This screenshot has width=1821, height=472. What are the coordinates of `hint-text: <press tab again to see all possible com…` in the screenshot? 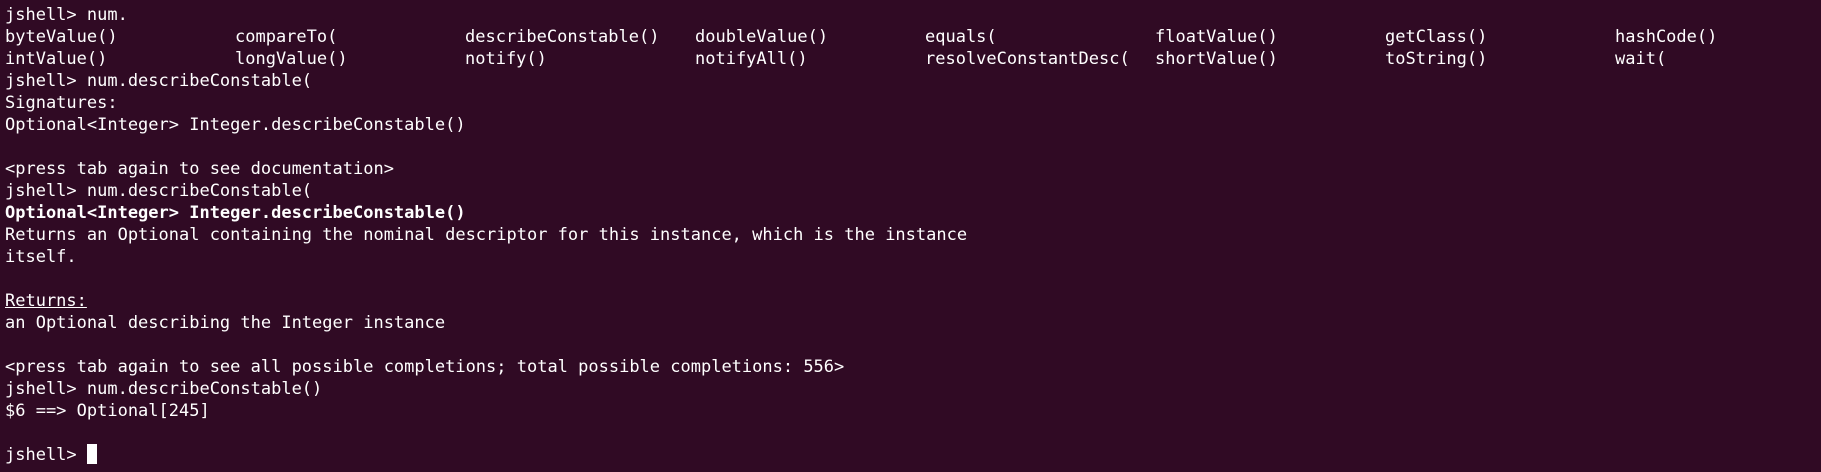 It's located at (425, 367).